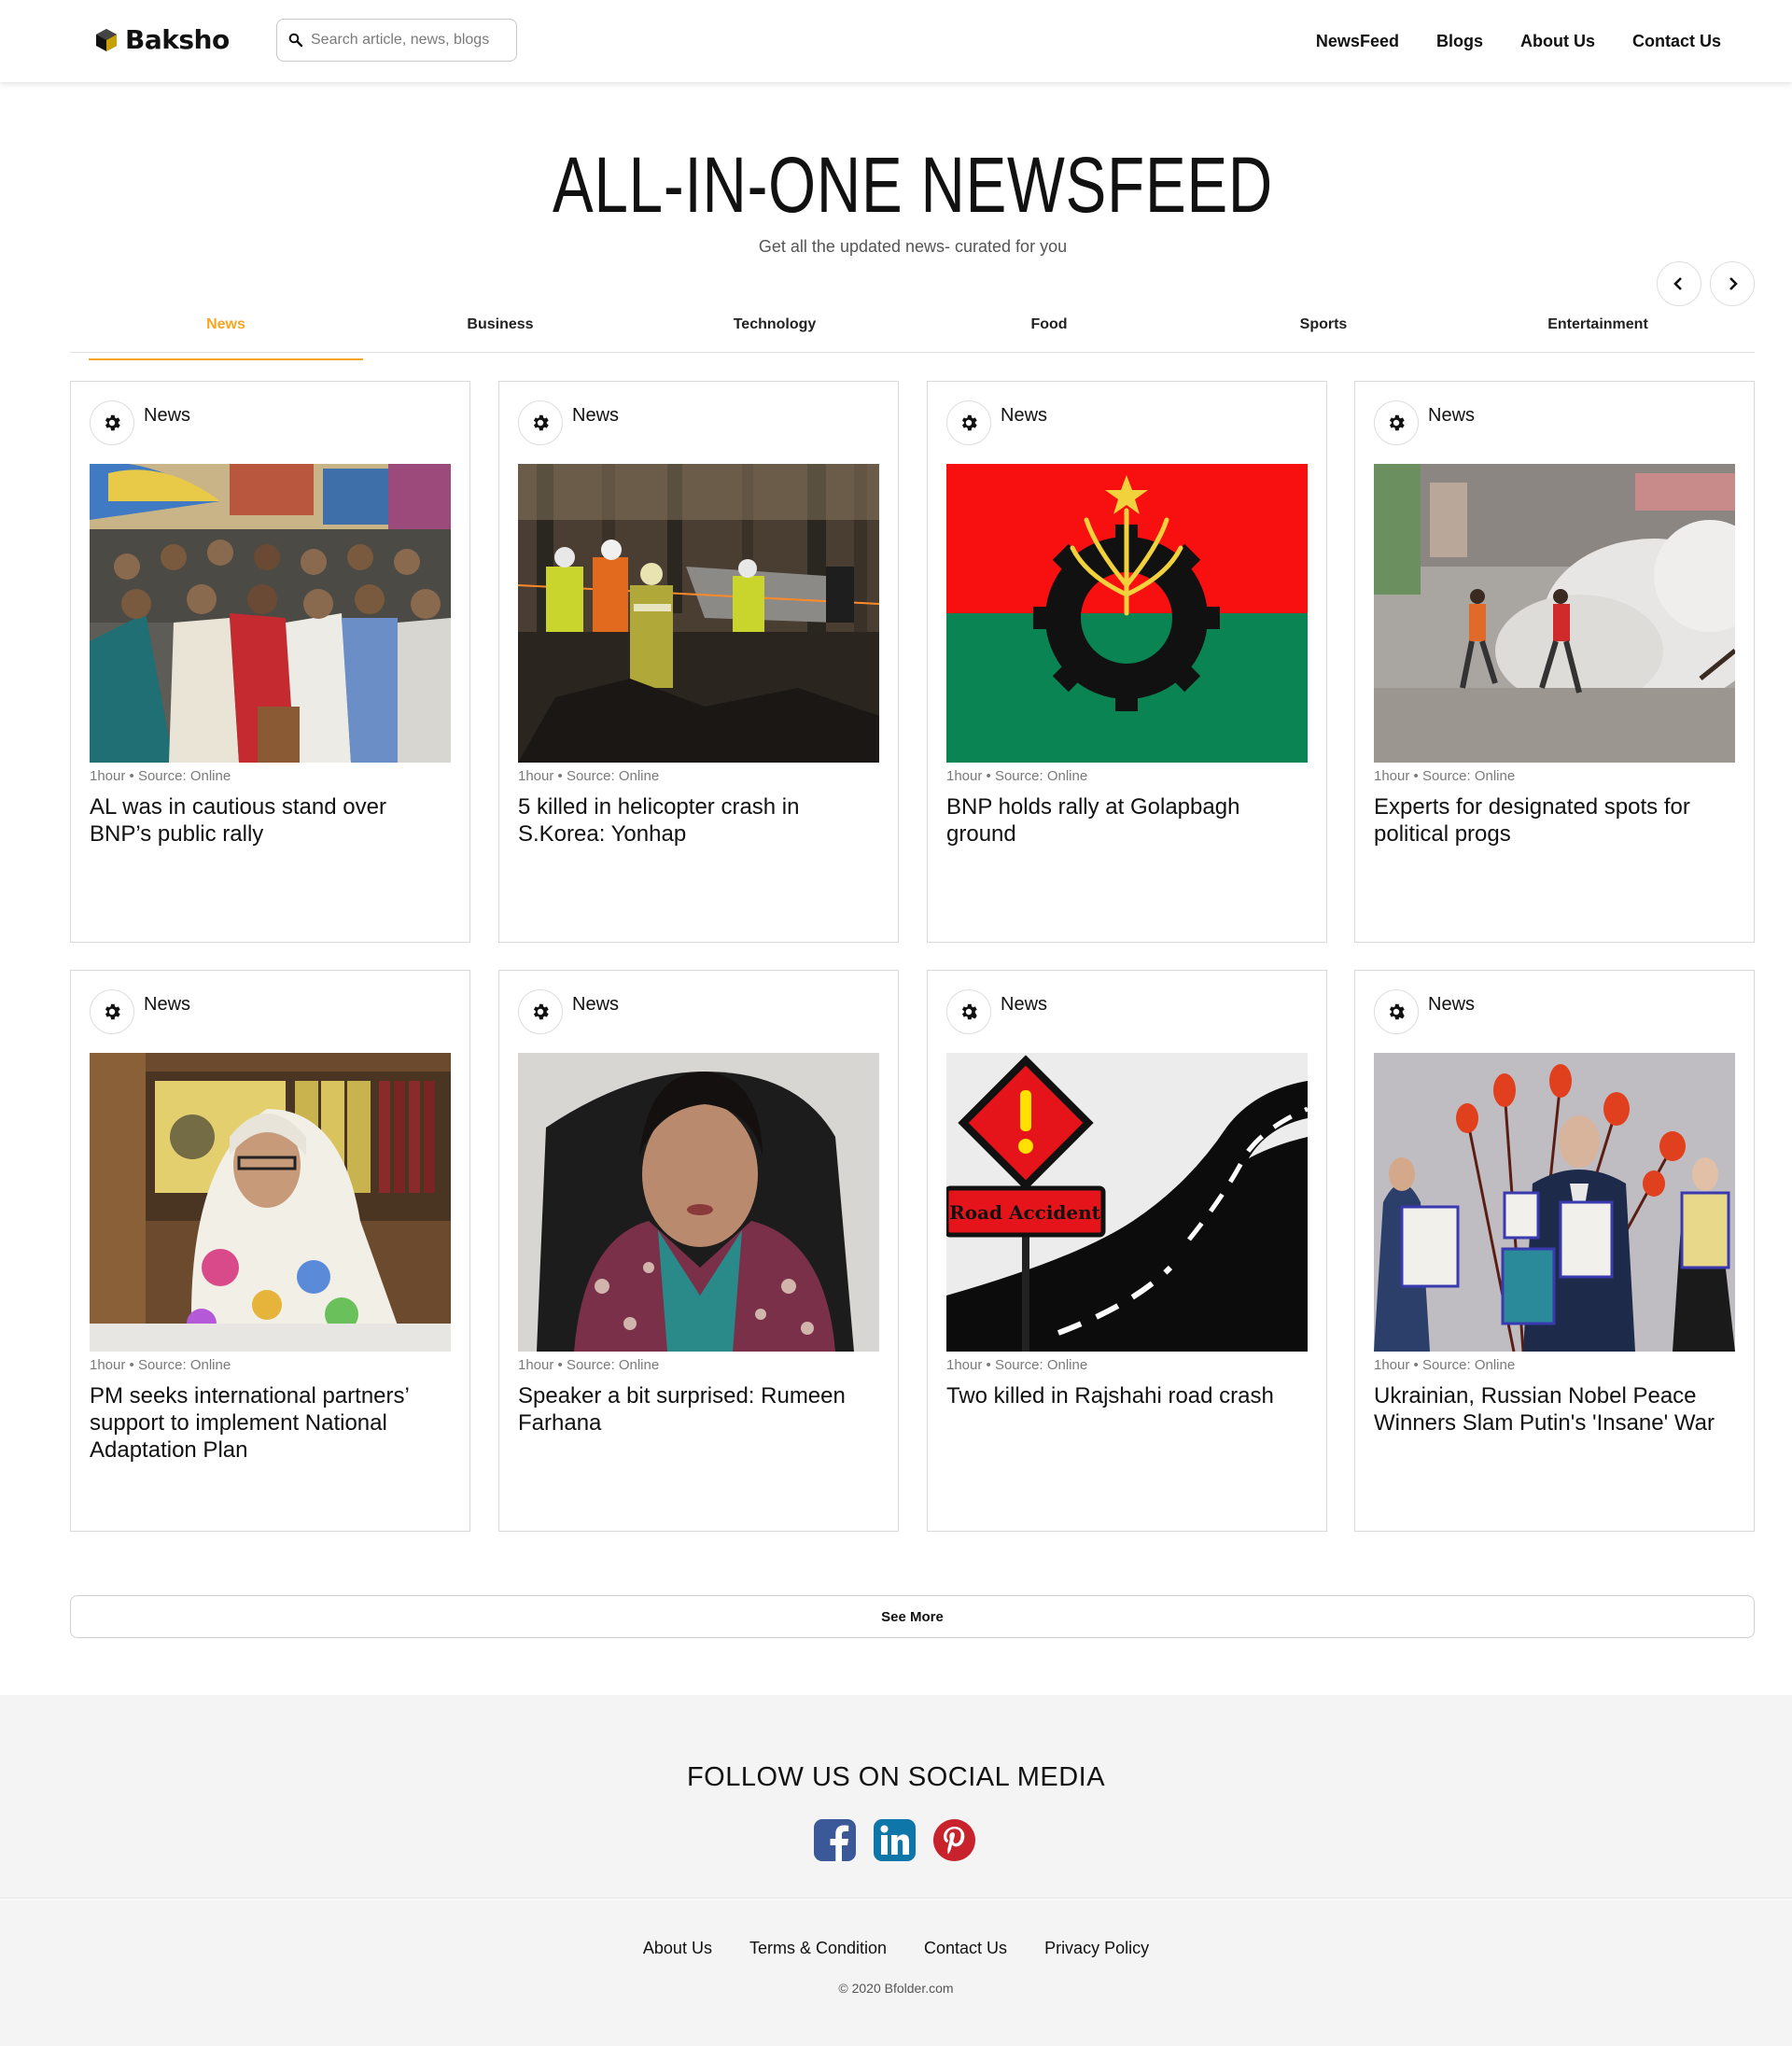  I want to click on pinterest-icon, so click(954, 1840).